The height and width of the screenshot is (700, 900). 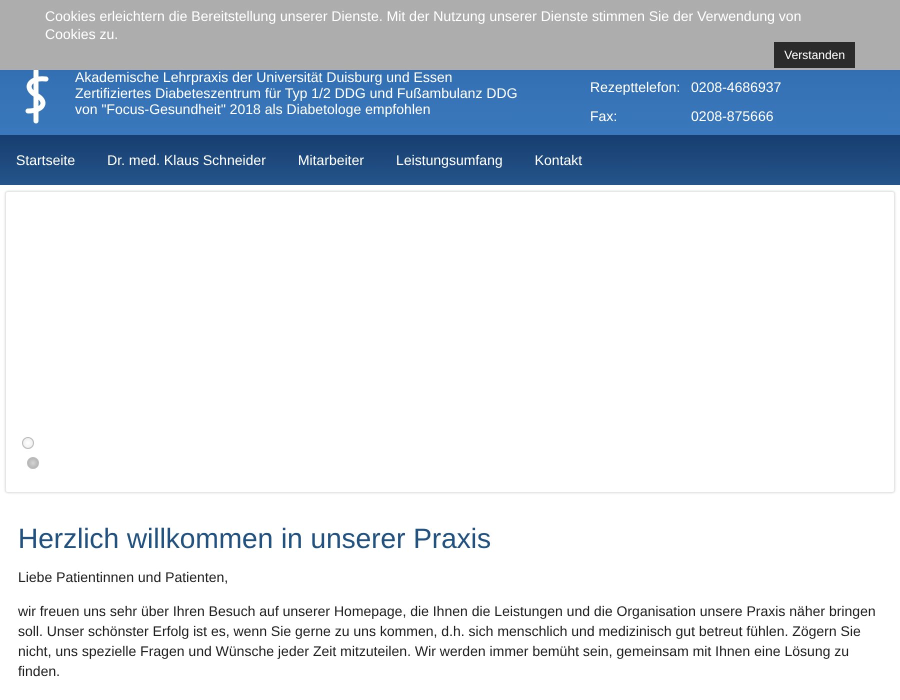 I want to click on nav-link: Leistungsumfang, so click(x=449, y=160).